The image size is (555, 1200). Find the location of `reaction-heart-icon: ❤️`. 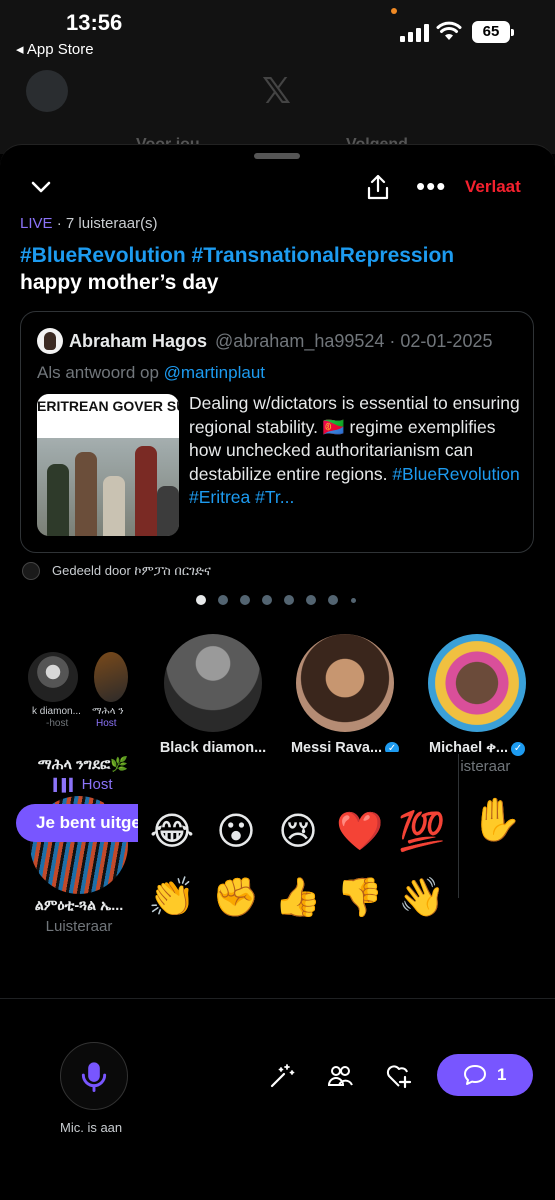

reaction-heart-icon: ❤️ is located at coordinates (360, 832).